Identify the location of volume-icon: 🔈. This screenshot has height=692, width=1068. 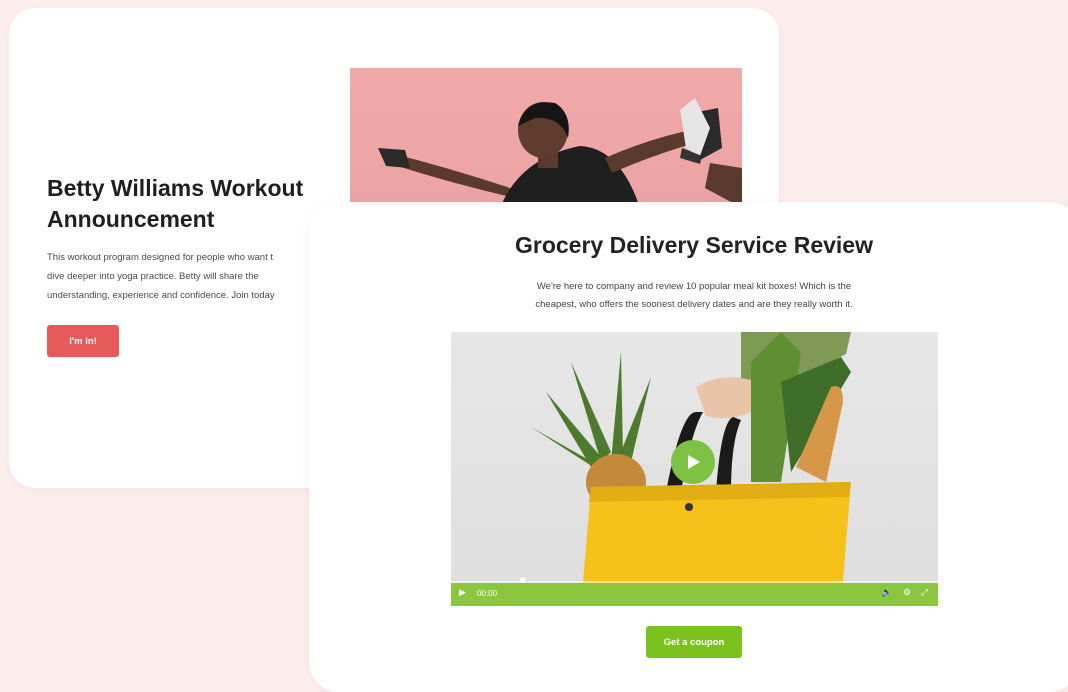
(886, 592).